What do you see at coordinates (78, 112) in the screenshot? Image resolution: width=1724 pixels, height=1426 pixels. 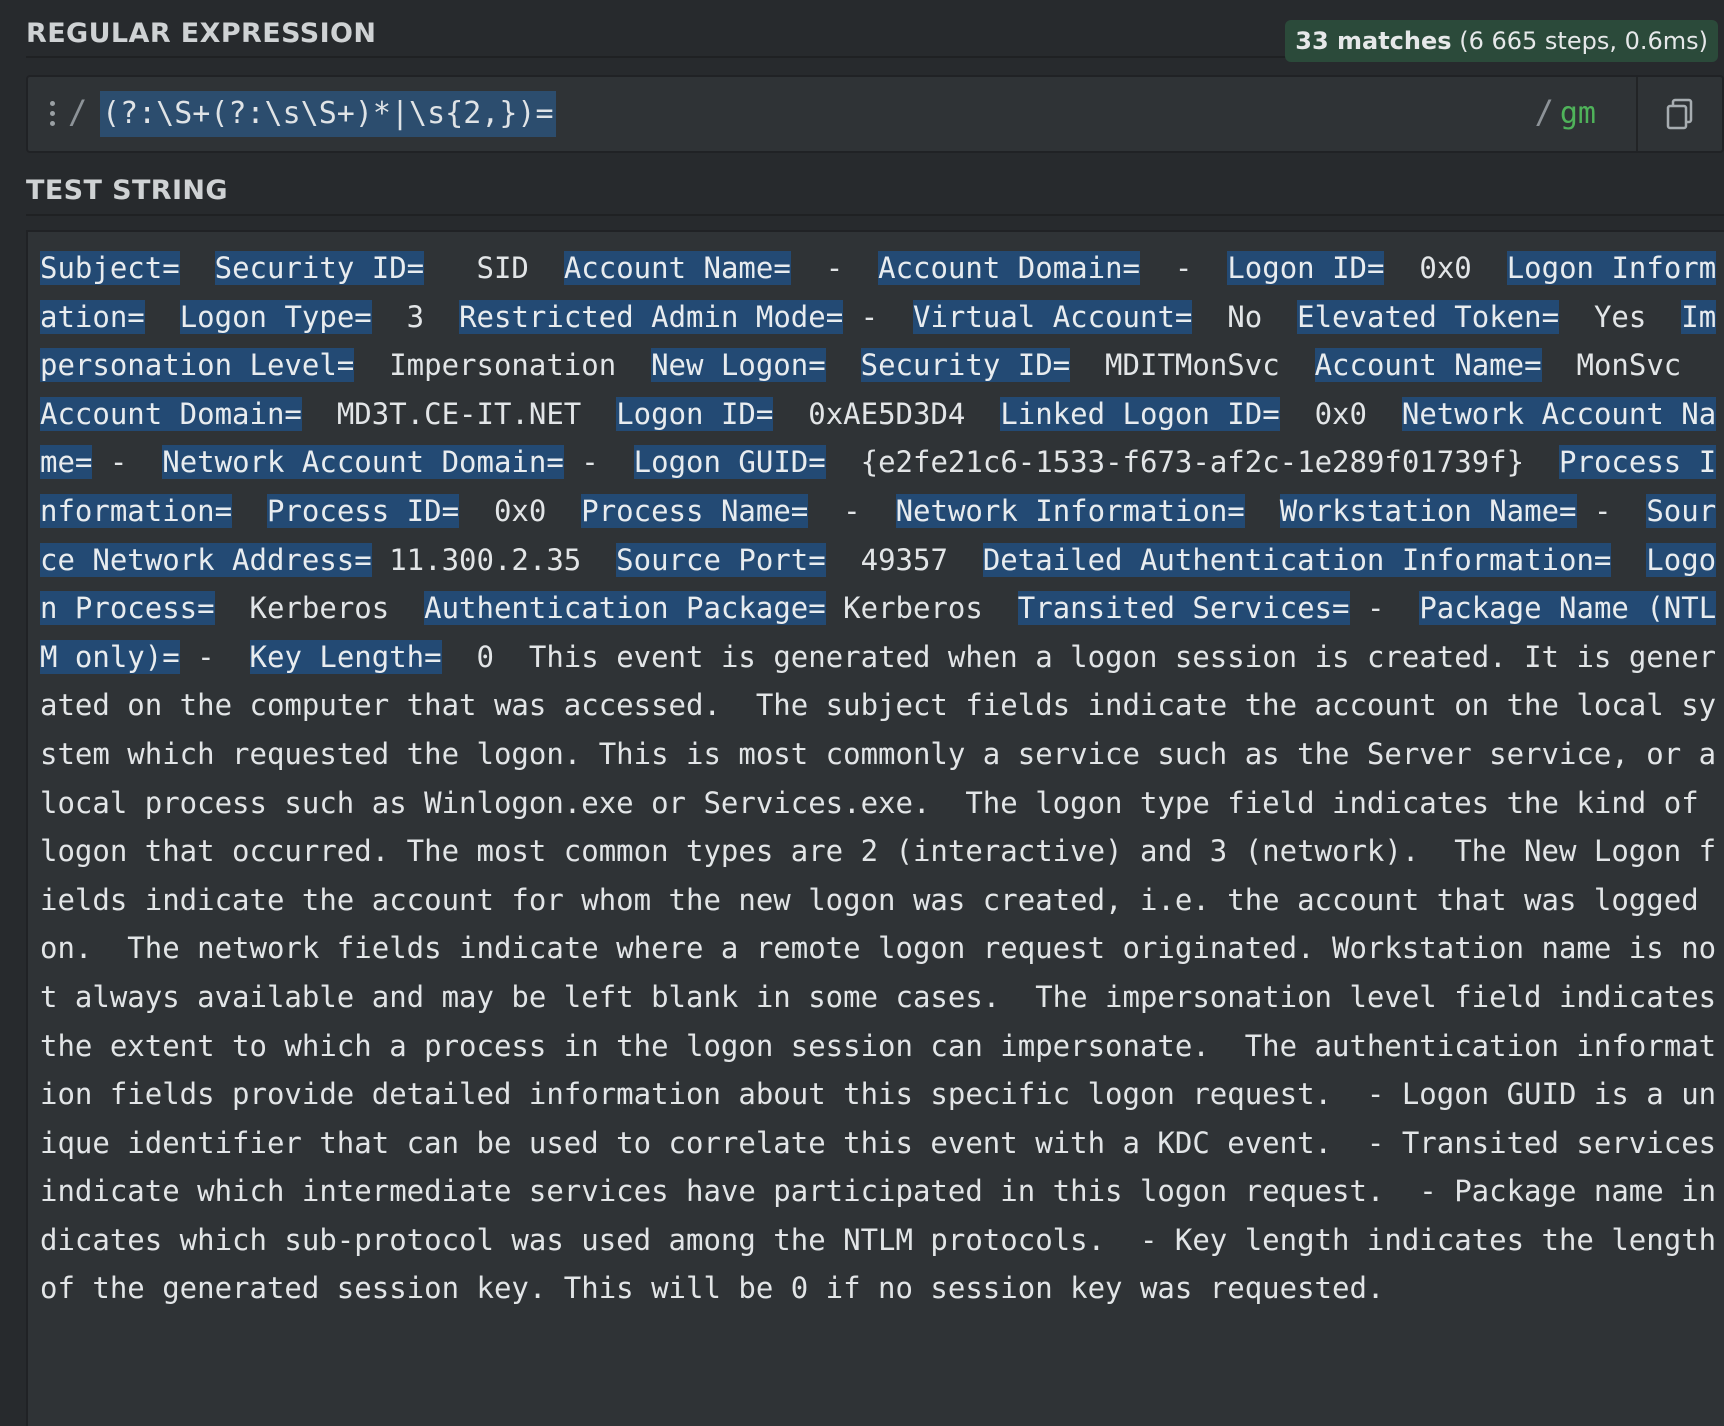 I see `regex-delimiter-open: /` at bounding box center [78, 112].